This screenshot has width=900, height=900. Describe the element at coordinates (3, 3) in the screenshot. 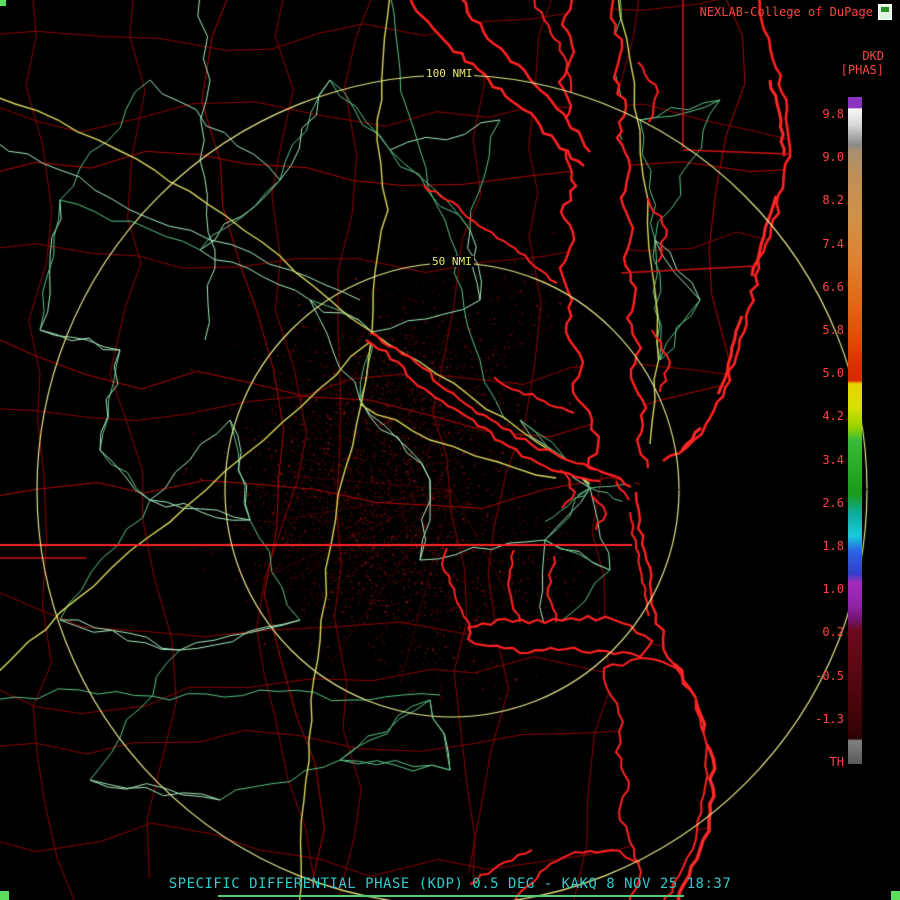

I see `corner-marker-top-left` at that location.